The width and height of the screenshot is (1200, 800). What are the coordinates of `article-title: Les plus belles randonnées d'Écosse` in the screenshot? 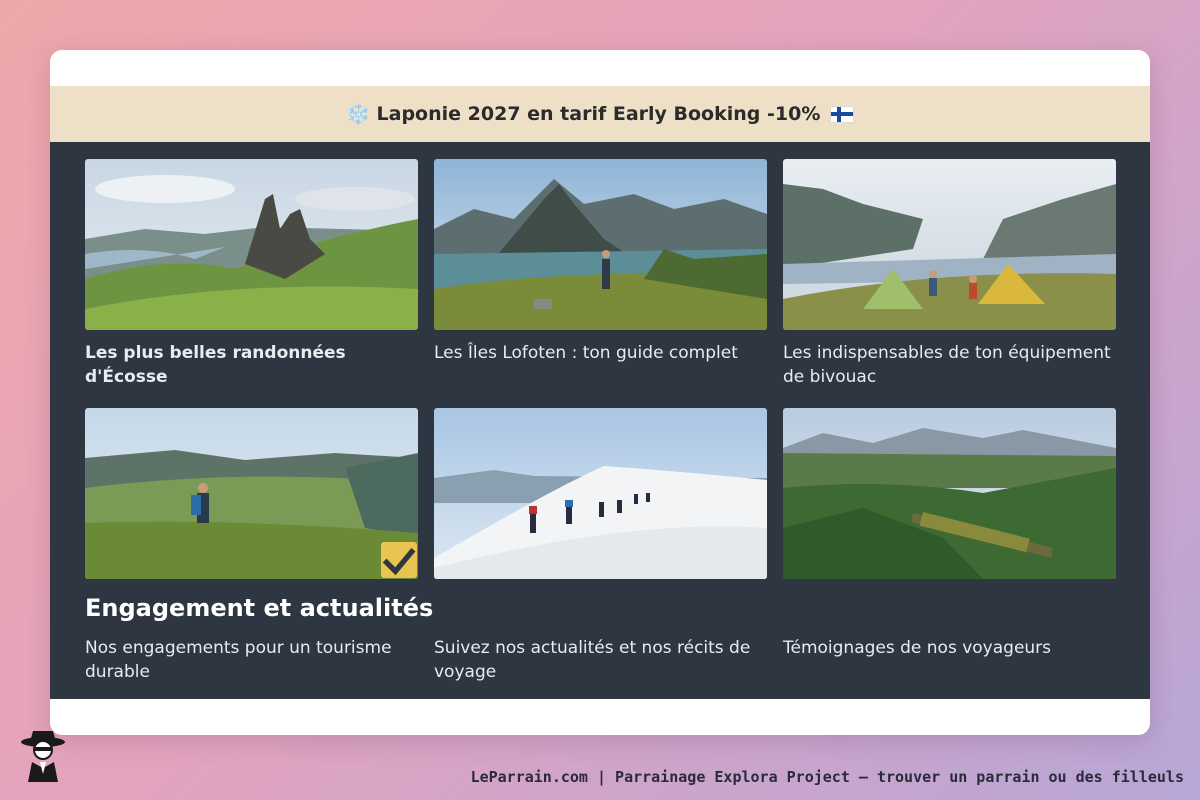 It's located at (255, 365).